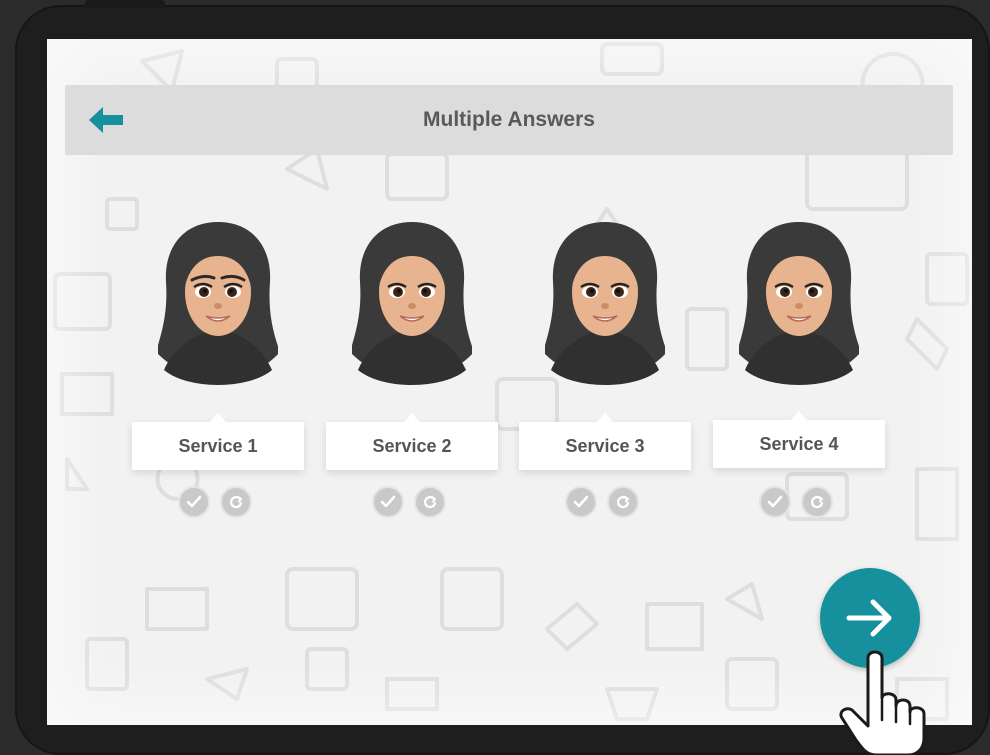  What do you see at coordinates (412, 441) in the screenshot?
I see `service-label: Service 2` at bounding box center [412, 441].